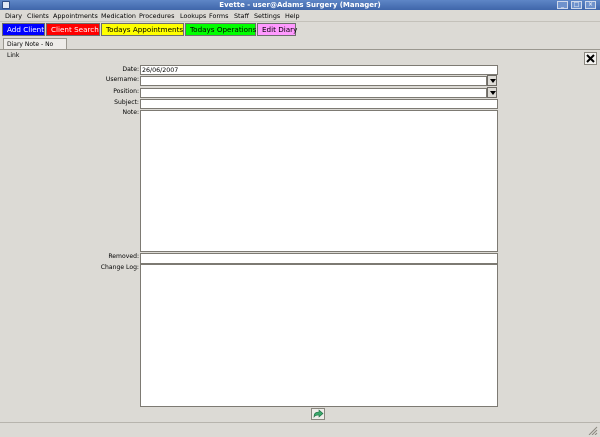  I want to click on save-arrow-icon, so click(318, 413).